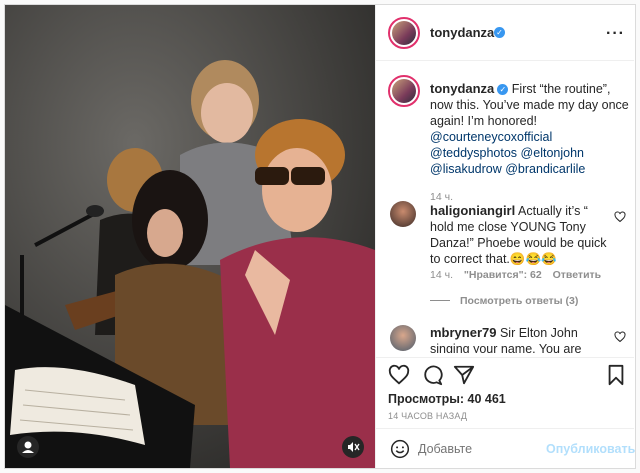 This screenshot has width=640, height=473. Describe the element at coordinates (519, 301) in the screenshot. I see `view-replies-label: Посмотреть ответы (3)` at that location.